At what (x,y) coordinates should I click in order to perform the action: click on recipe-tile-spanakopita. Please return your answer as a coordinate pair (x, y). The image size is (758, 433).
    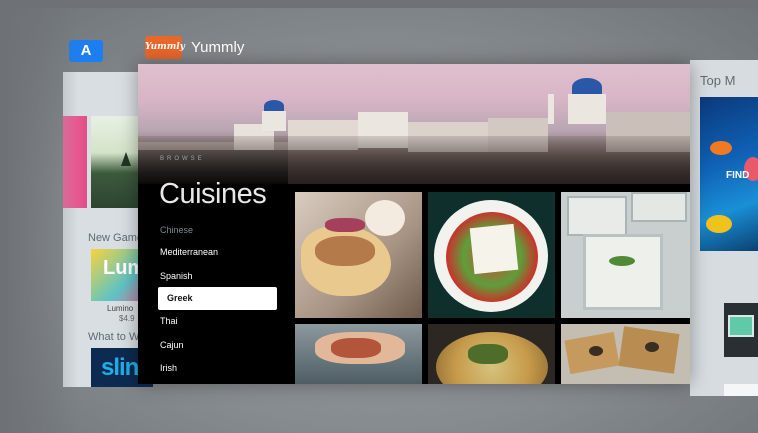
    Looking at the image, I should click on (491, 354).